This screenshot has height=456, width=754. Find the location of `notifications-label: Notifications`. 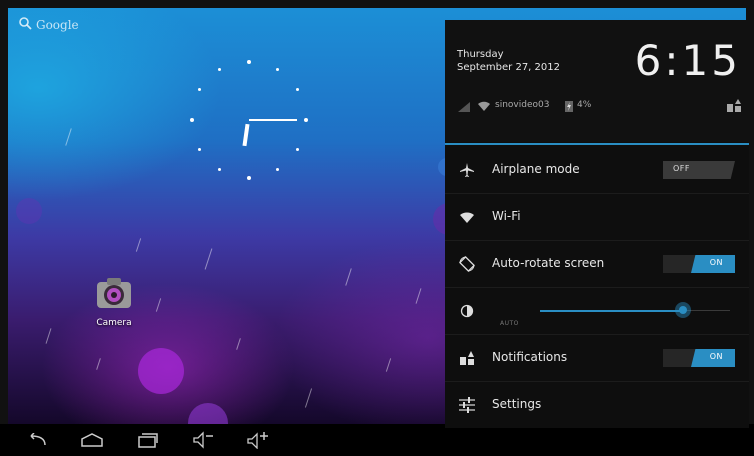

notifications-label: Notifications is located at coordinates (530, 357).